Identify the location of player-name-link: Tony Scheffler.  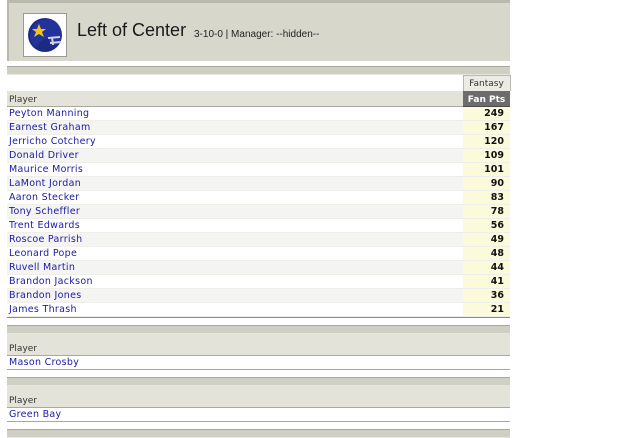
(44, 211).